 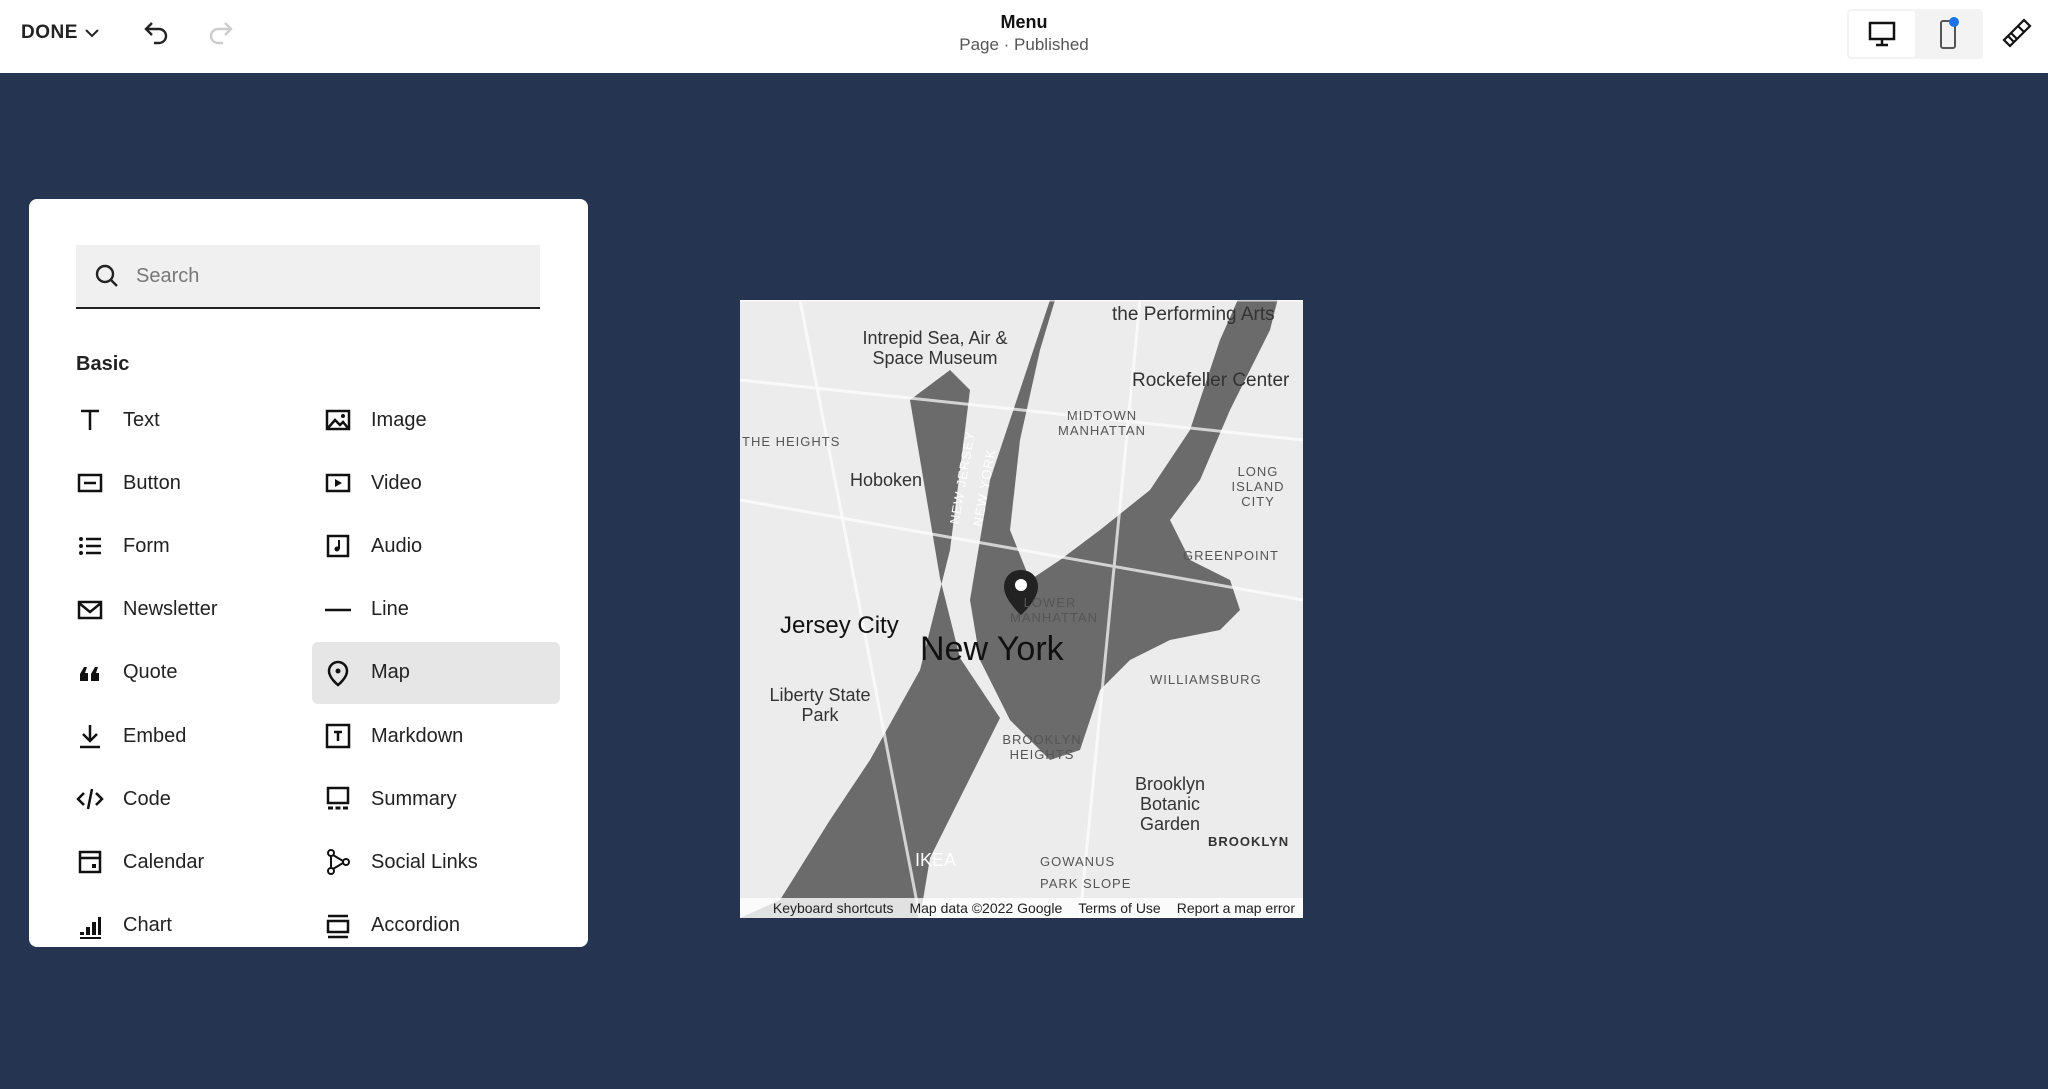 I want to click on block-item-label: Quote, so click(x=150, y=672).